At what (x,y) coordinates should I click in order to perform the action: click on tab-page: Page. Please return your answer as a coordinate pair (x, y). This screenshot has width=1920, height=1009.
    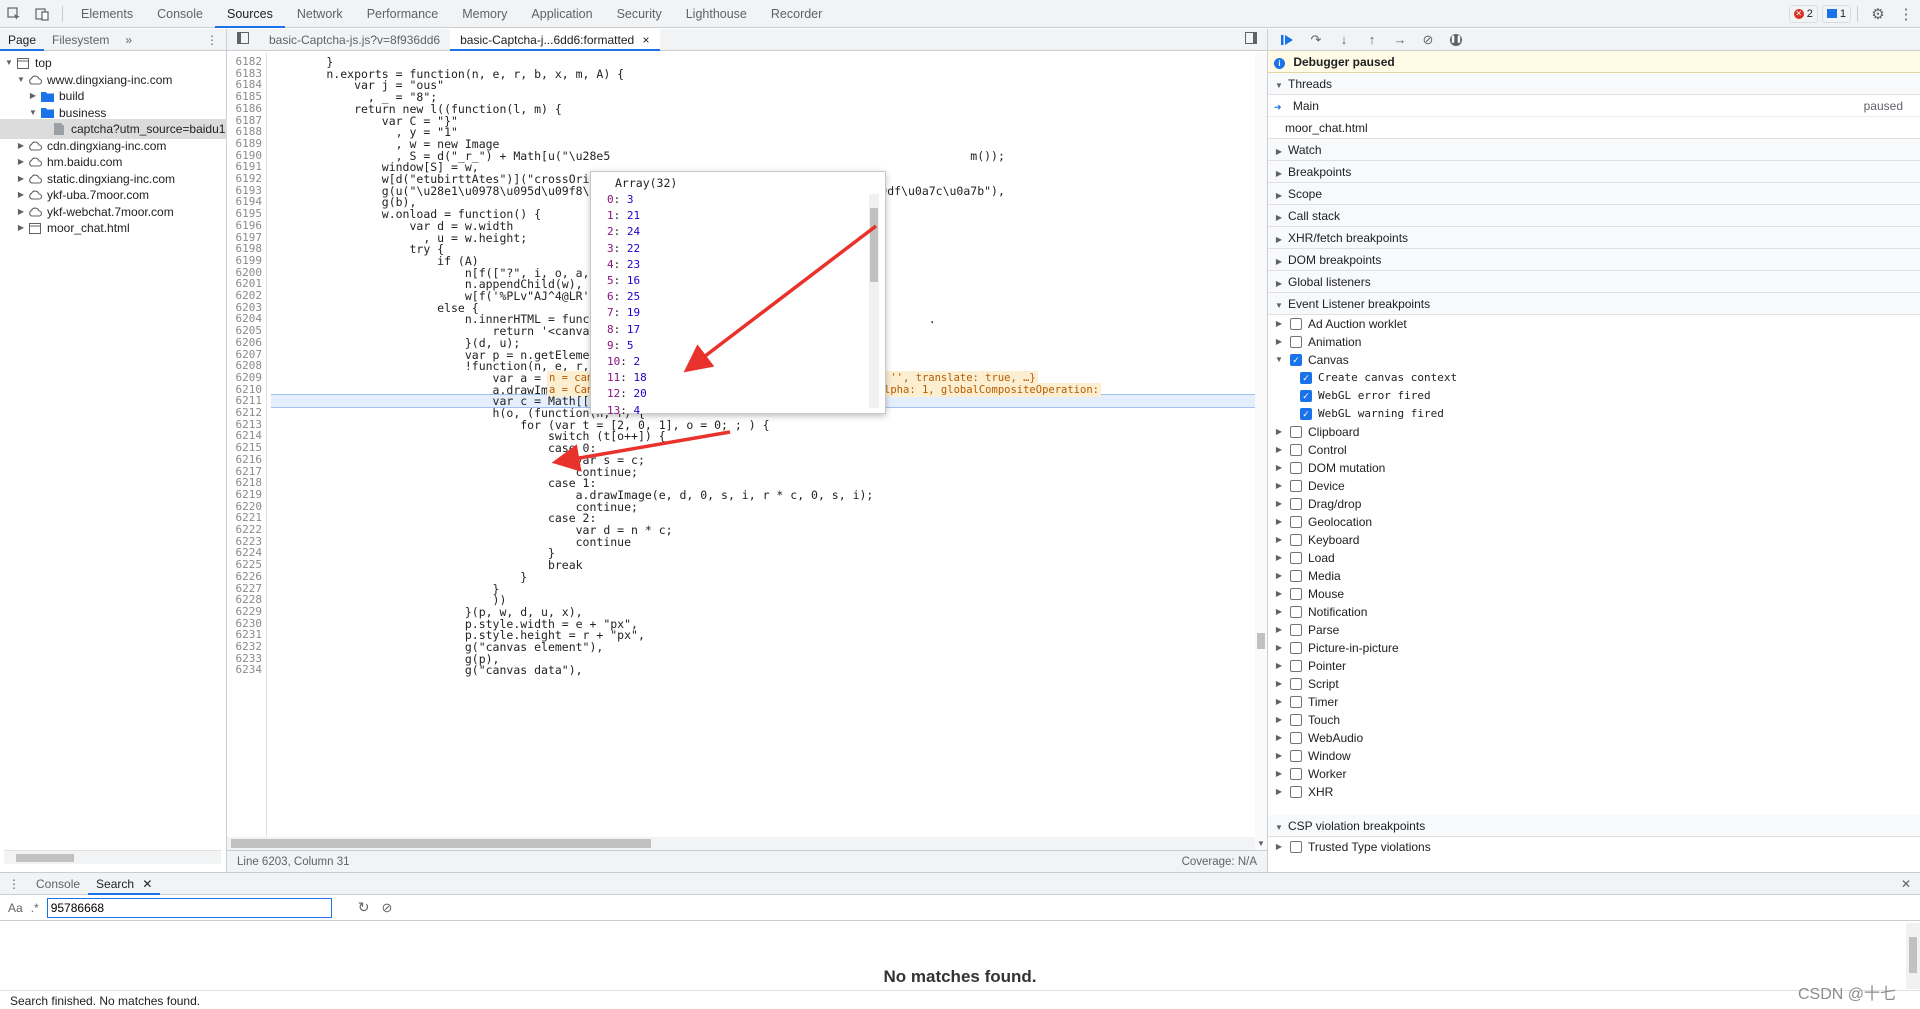
    Looking at the image, I should click on (22, 40).